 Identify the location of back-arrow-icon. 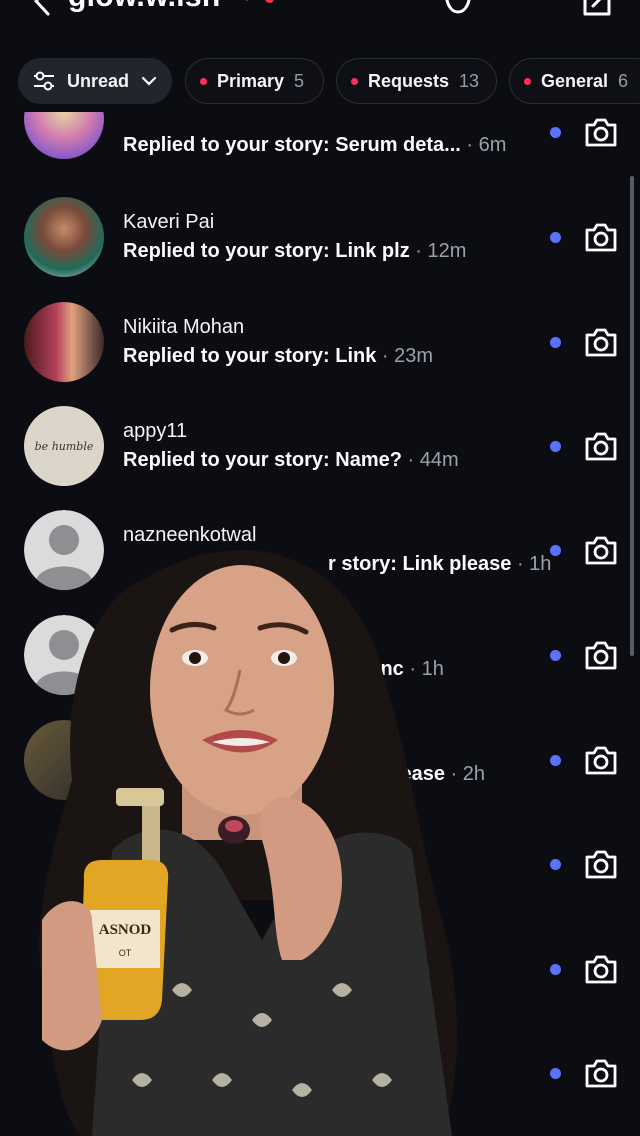
(42, 8).